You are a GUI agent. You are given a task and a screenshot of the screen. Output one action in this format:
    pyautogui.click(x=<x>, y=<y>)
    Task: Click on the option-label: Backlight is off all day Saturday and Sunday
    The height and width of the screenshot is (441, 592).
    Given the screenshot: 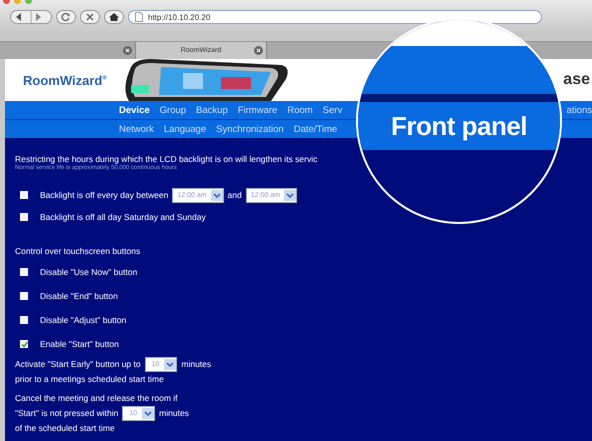 What is the action you would take?
    pyautogui.click(x=123, y=217)
    